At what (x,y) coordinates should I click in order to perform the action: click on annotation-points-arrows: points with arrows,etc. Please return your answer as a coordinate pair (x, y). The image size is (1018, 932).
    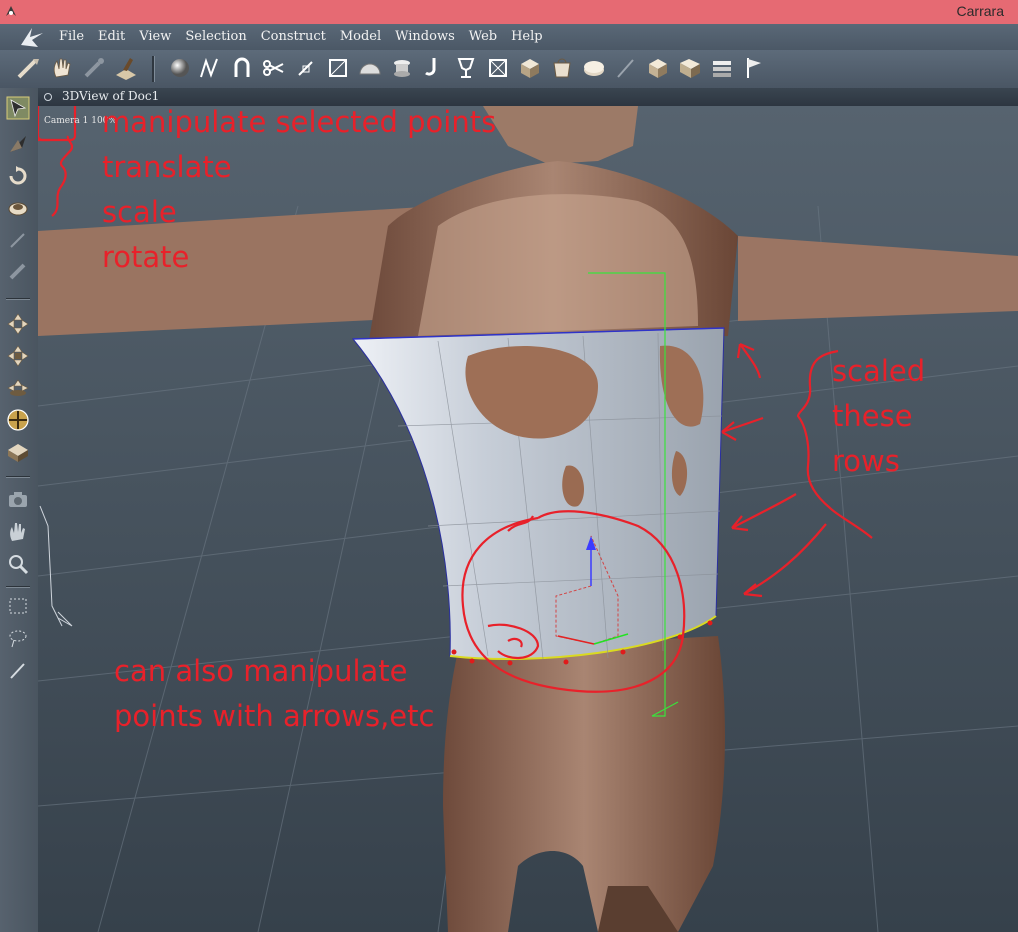
    Looking at the image, I should click on (274, 716).